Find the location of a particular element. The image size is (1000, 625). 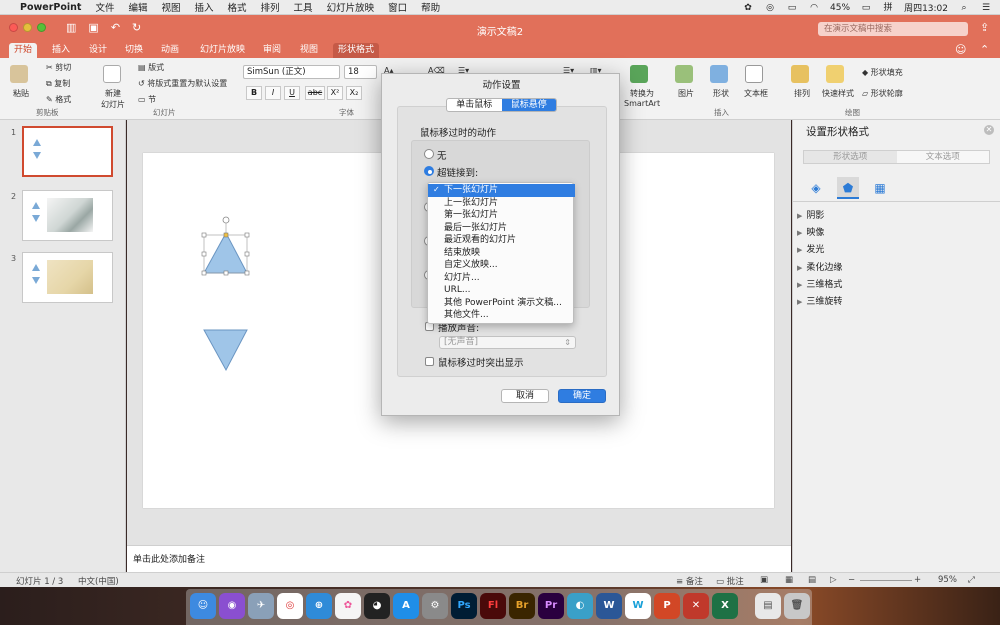

zoom-in-icon: + is located at coordinates (917, 580).